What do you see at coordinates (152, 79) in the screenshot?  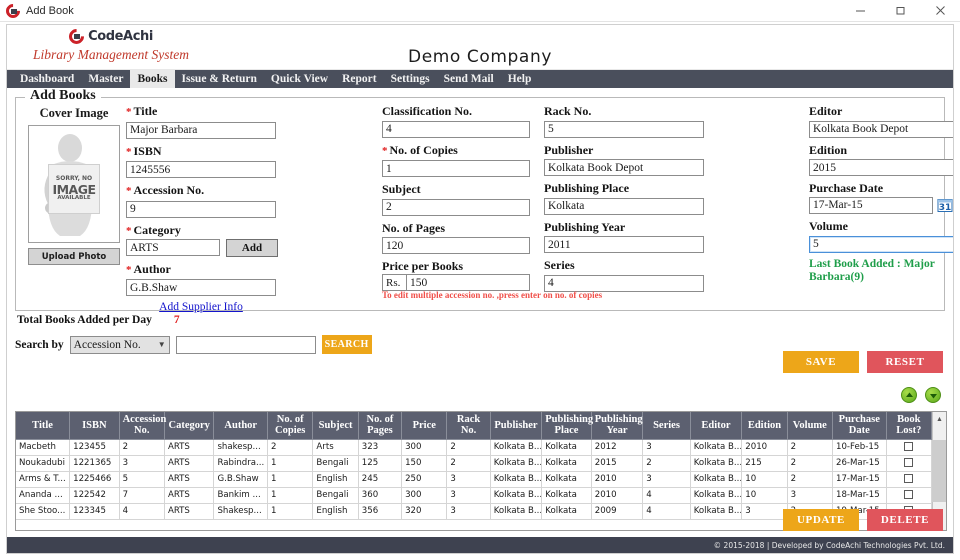 I see `nav-item-books: Books` at bounding box center [152, 79].